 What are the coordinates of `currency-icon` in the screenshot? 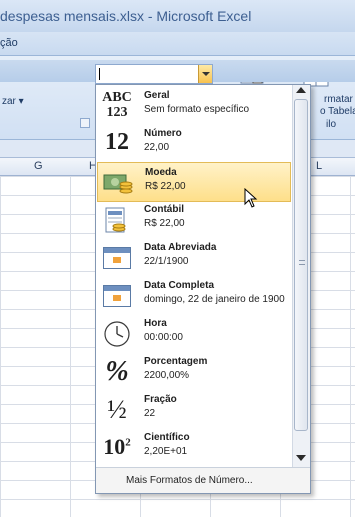 It's located at (118, 183).